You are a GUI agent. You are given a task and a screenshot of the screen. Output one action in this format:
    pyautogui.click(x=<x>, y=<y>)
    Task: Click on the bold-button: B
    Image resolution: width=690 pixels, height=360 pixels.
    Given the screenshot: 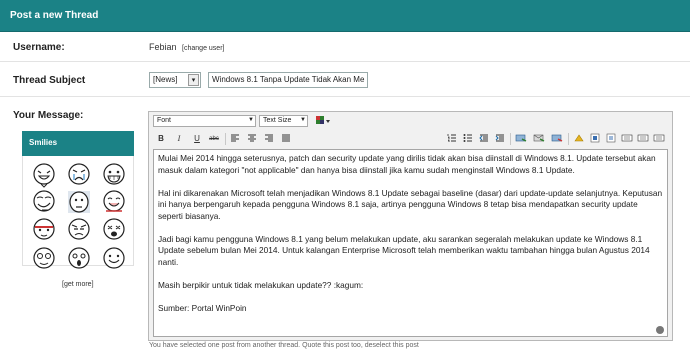 What is the action you would take?
    pyautogui.click(x=161, y=139)
    